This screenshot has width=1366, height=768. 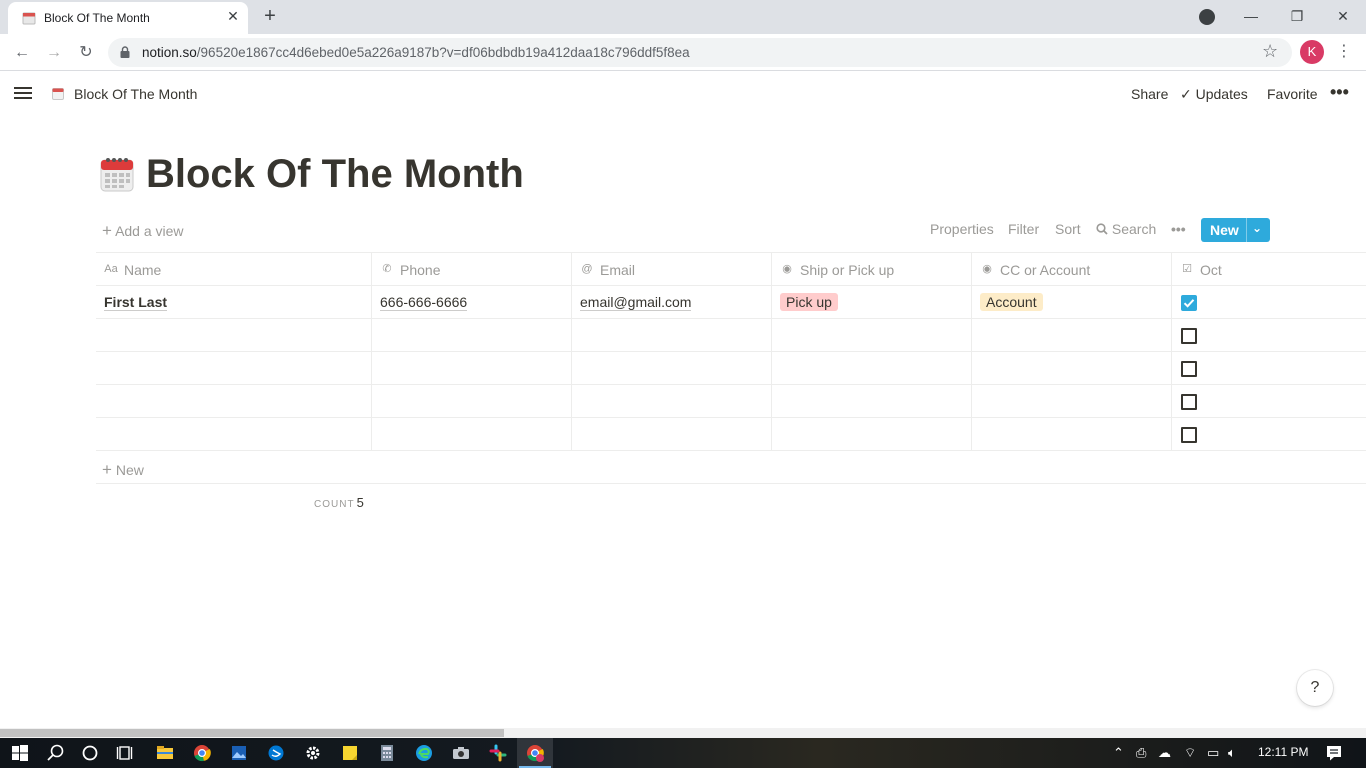 I want to click on minimize-icon: —, so click(x=1251, y=16).